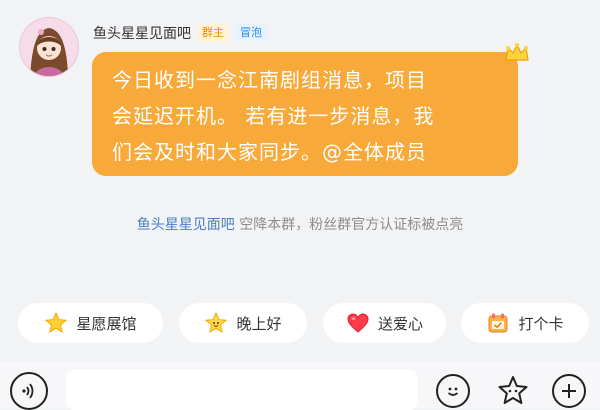  I want to click on sender-avatar, so click(49, 47).